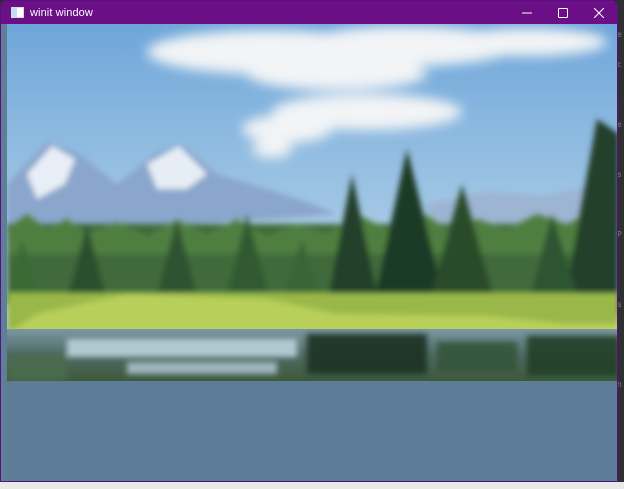  I want to click on maximize-button, so click(563, 12).